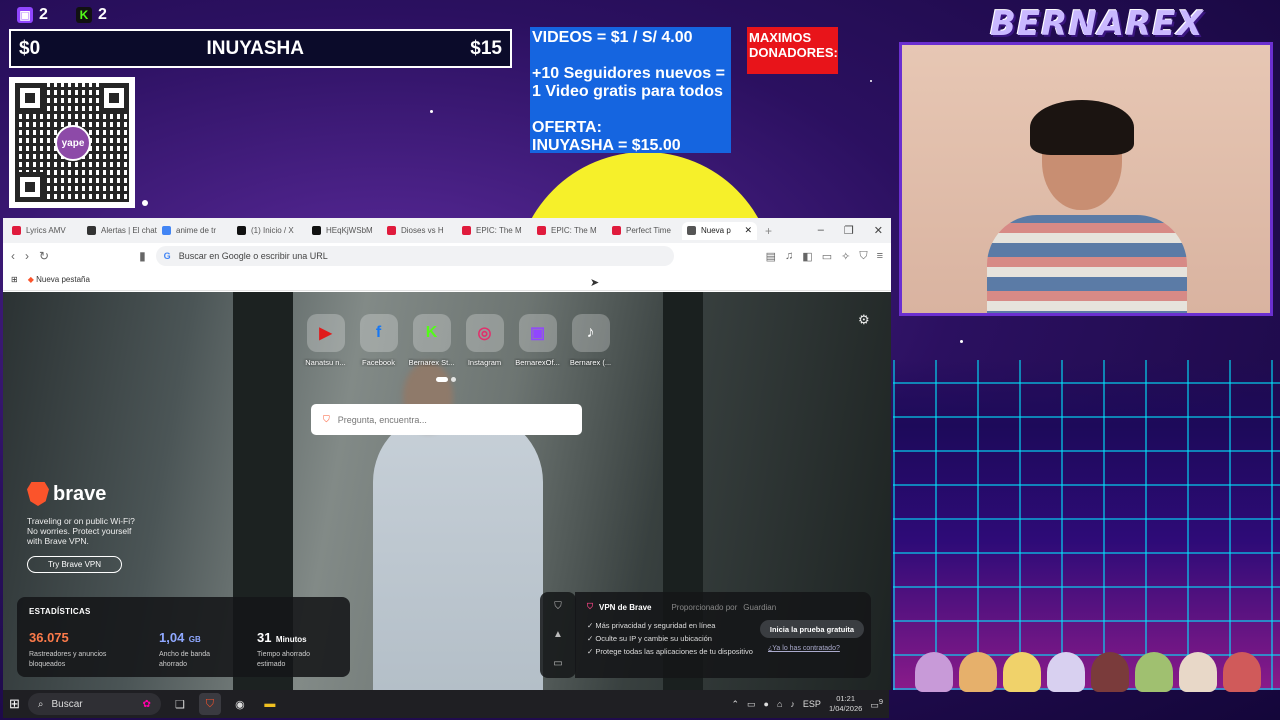  Describe the element at coordinates (735, 704) in the screenshot. I see `chevron-up-icon: ⌃` at that location.